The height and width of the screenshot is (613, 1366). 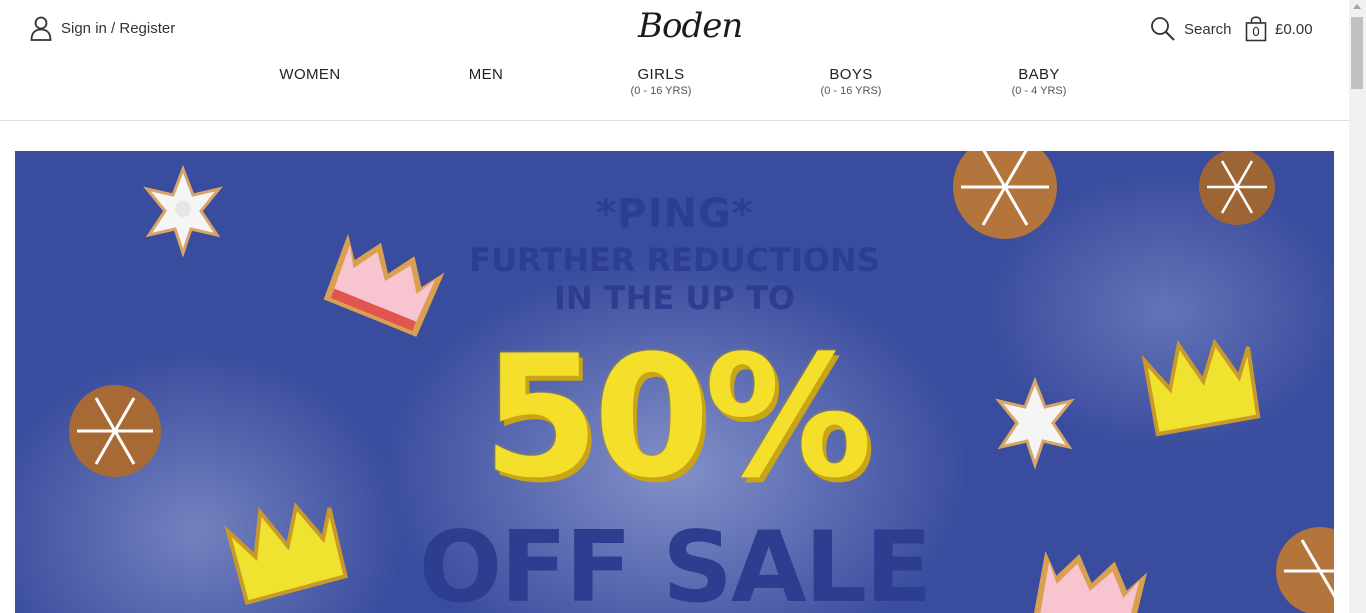 I want to click on nav-women: WOMEN, so click(x=309, y=74).